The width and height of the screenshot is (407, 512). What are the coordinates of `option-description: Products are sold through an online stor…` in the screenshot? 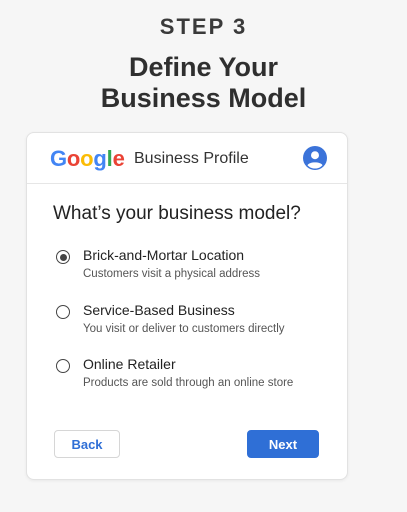 It's located at (188, 383).